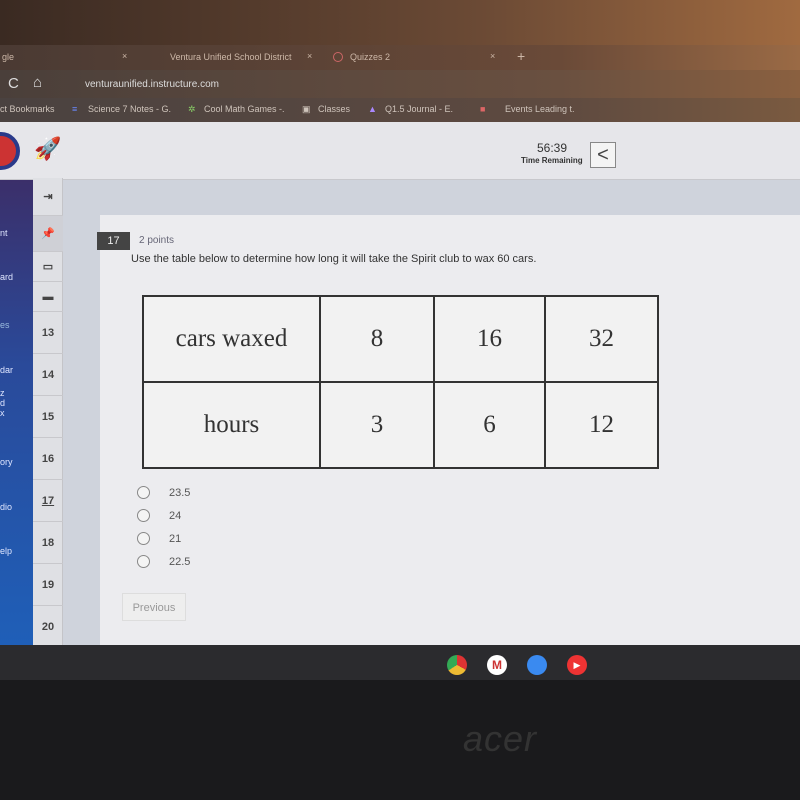 The width and height of the screenshot is (800, 800). I want to click on question-points: 2 points, so click(157, 240).